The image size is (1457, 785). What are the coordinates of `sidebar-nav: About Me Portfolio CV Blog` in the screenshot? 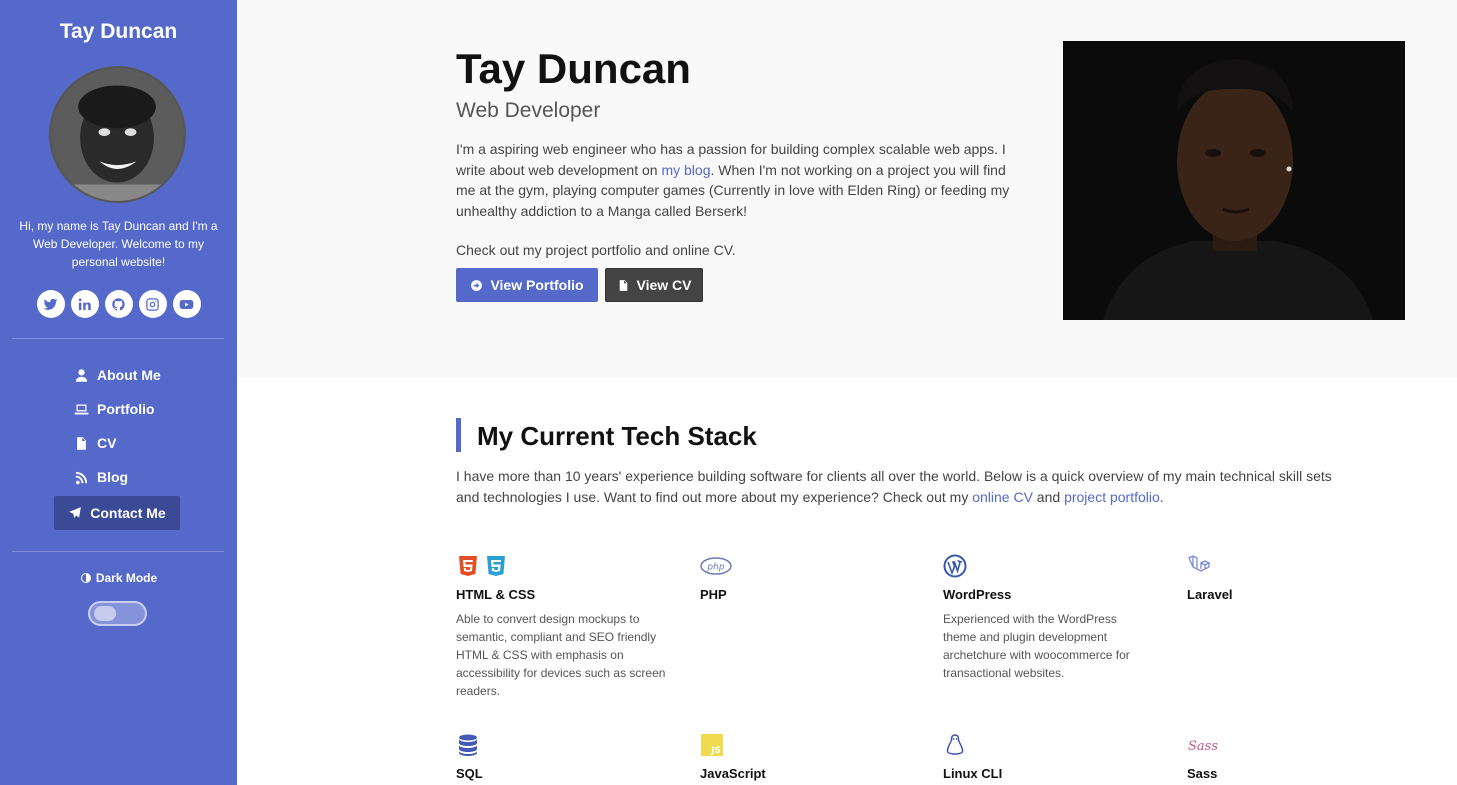 It's located at (118, 426).